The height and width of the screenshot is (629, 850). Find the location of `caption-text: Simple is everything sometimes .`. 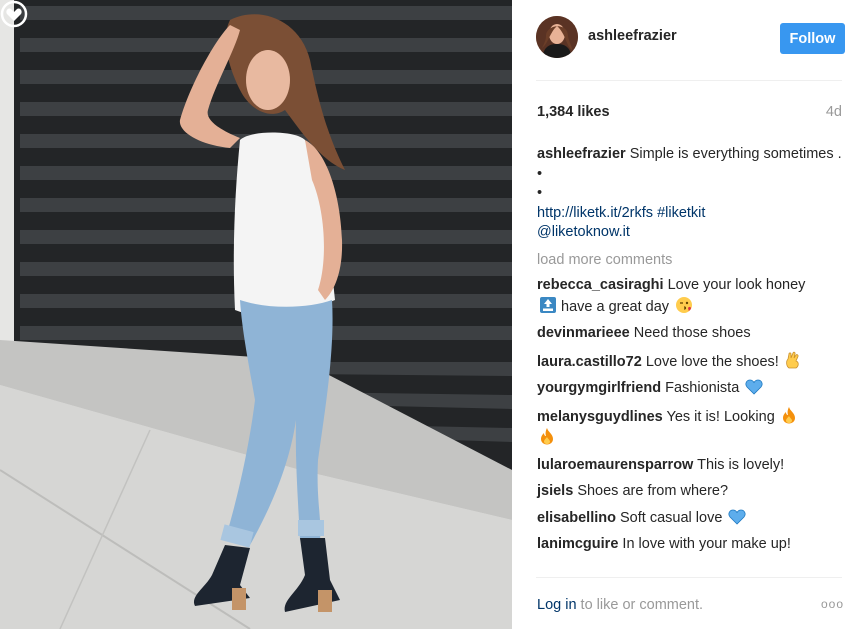

caption-text: Simple is everything sometimes . is located at coordinates (735, 154).